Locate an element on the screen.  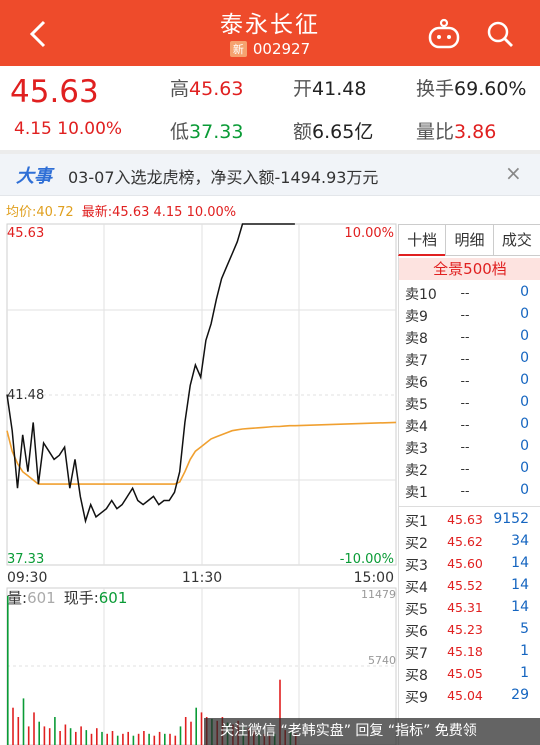
sell-level-row: 卖1 -- 0 is located at coordinates (469, 491).